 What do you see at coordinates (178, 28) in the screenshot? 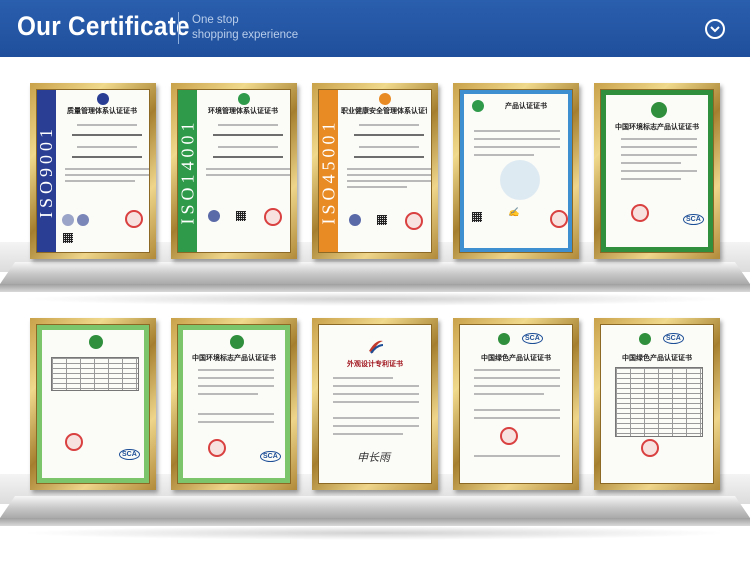
I see `header-divider` at bounding box center [178, 28].